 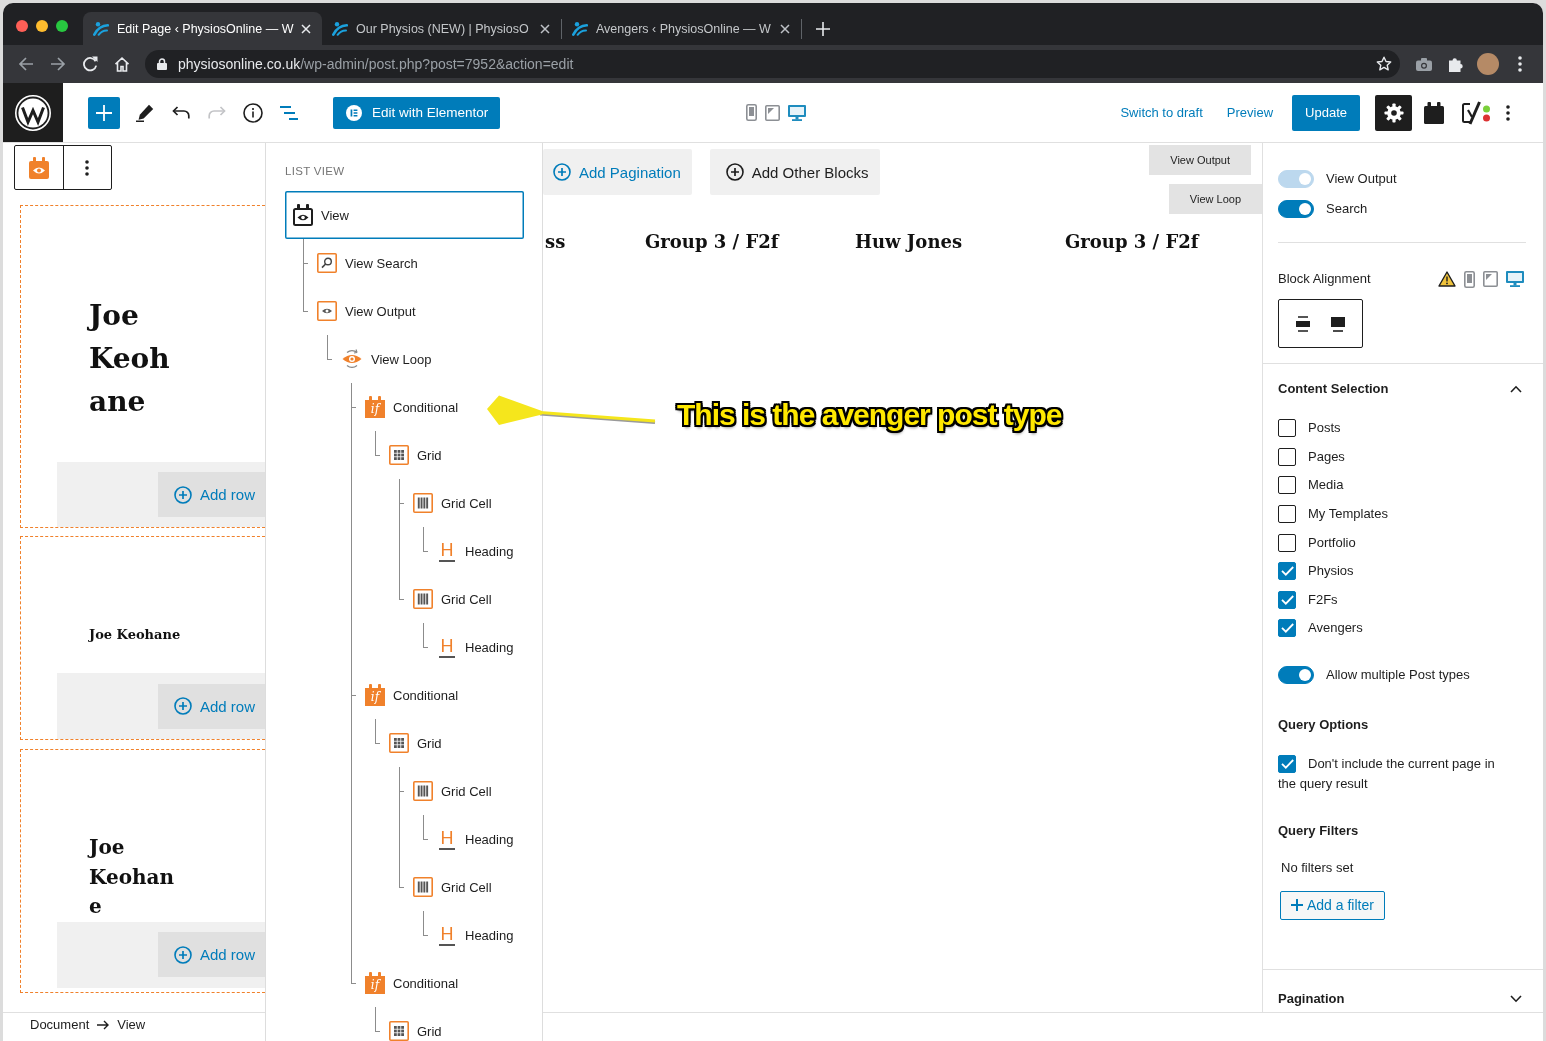 I want to click on add-block-button: Add Other Blocks, so click(x=795, y=172).